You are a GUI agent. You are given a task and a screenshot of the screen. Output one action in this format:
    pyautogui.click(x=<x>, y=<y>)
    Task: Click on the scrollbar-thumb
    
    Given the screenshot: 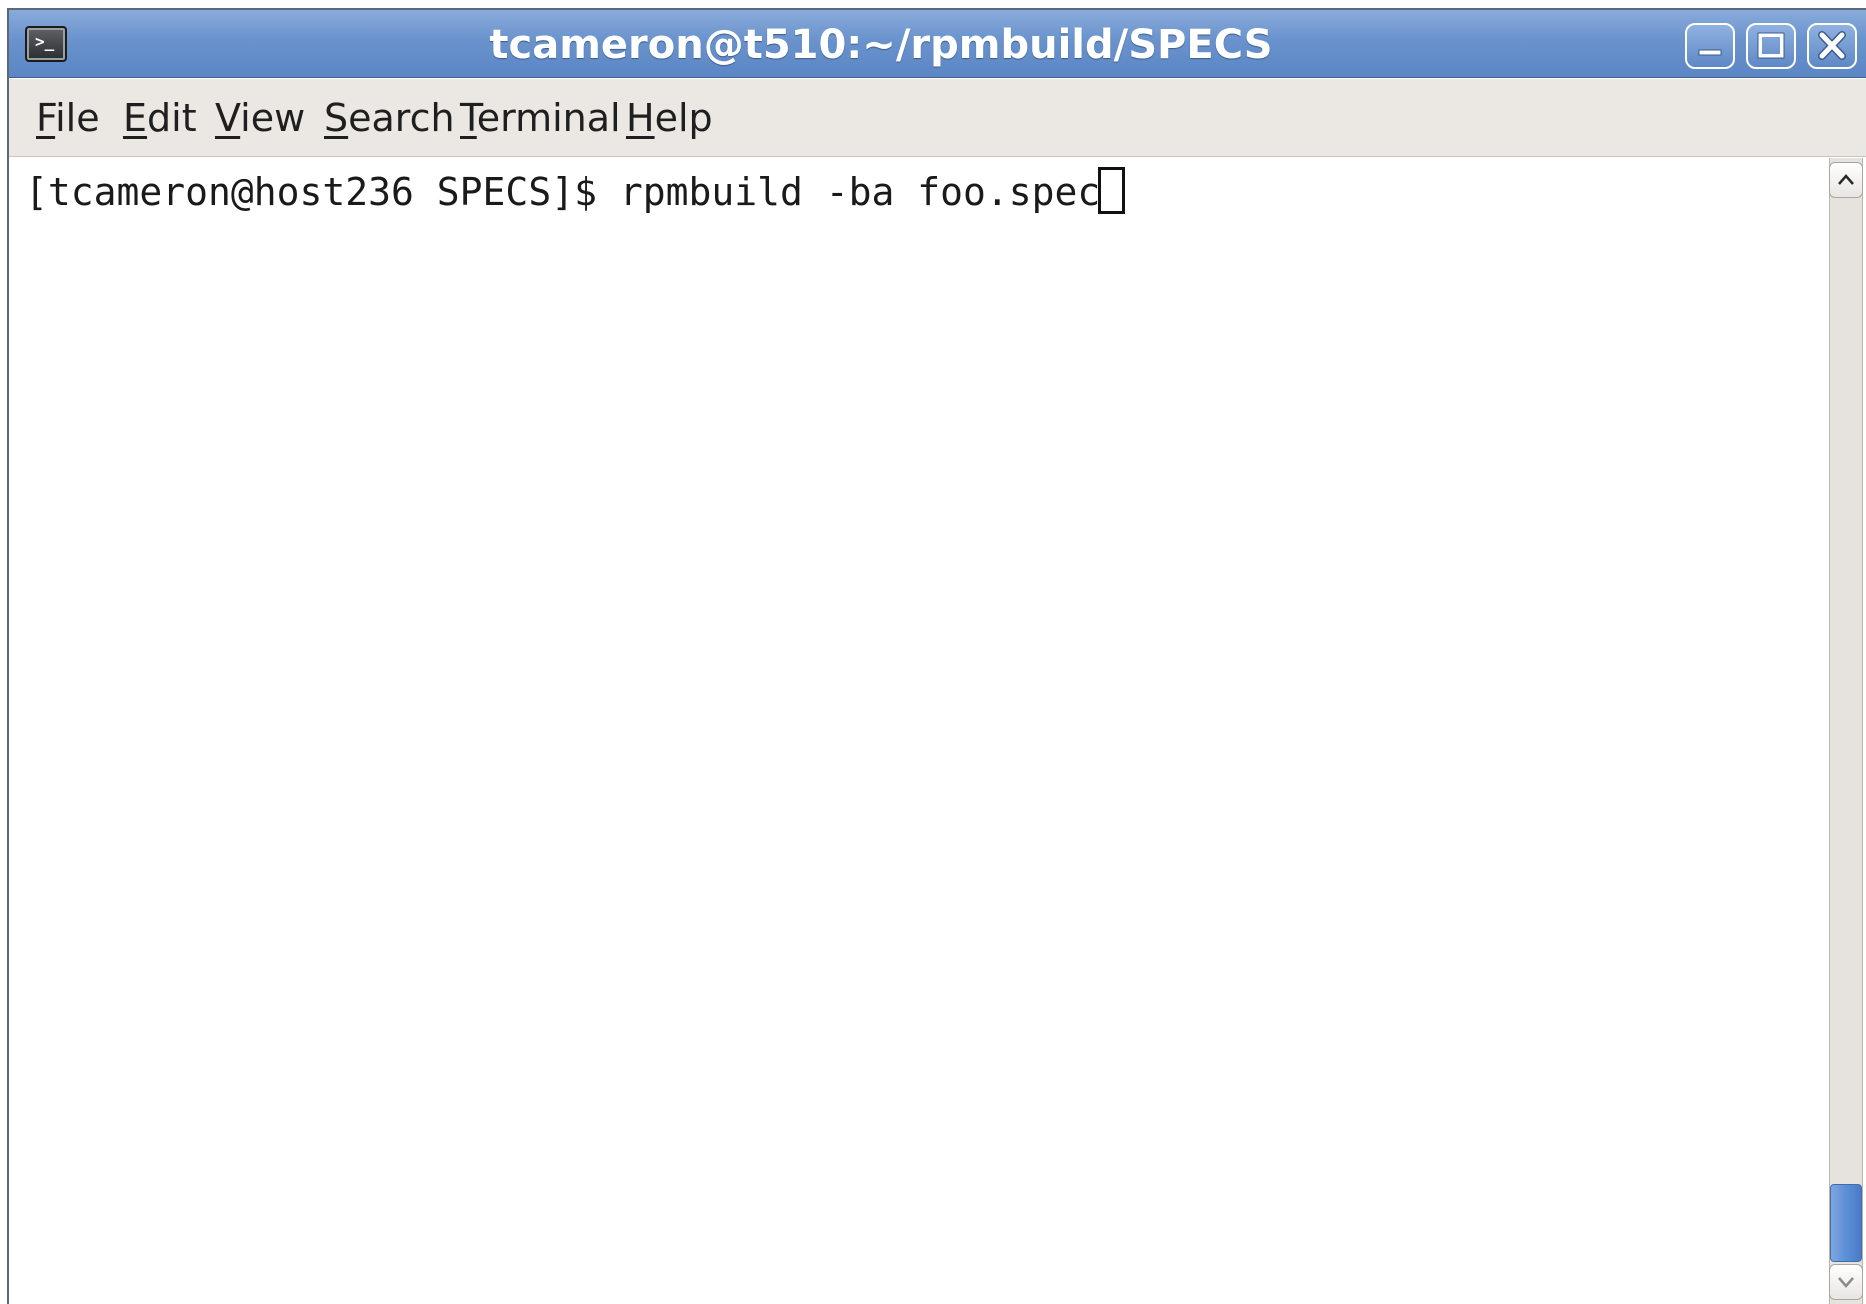 What is the action you would take?
    pyautogui.click(x=1846, y=1223)
    